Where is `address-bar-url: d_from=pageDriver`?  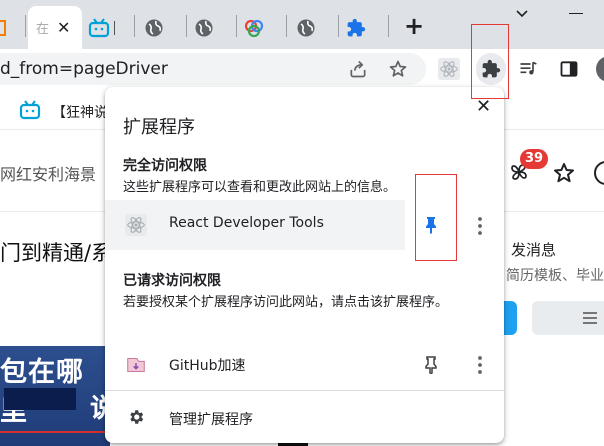
address-bar-url: d_from=pageDriver is located at coordinates (84, 69).